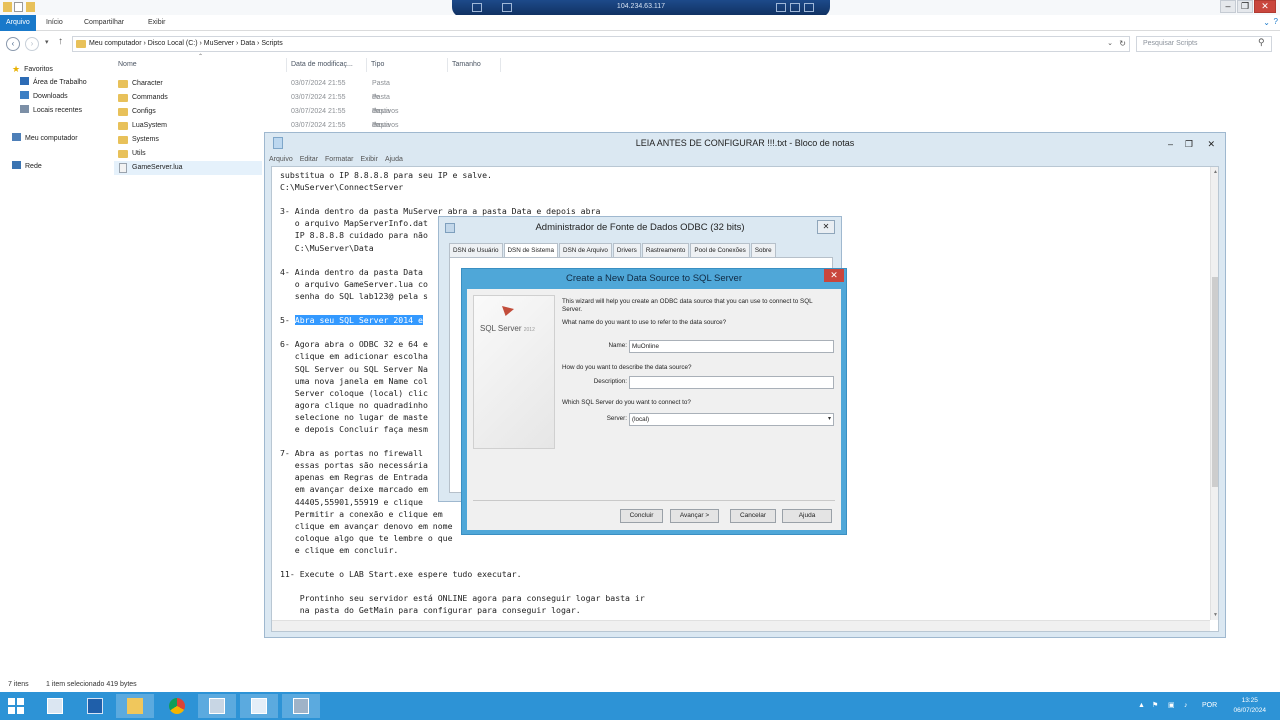 The width and height of the screenshot is (1280, 720). What do you see at coordinates (531, 250) in the screenshot?
I see `tab-dsn-sistema: DSN de Sistema` at bounding box center [531, 250].